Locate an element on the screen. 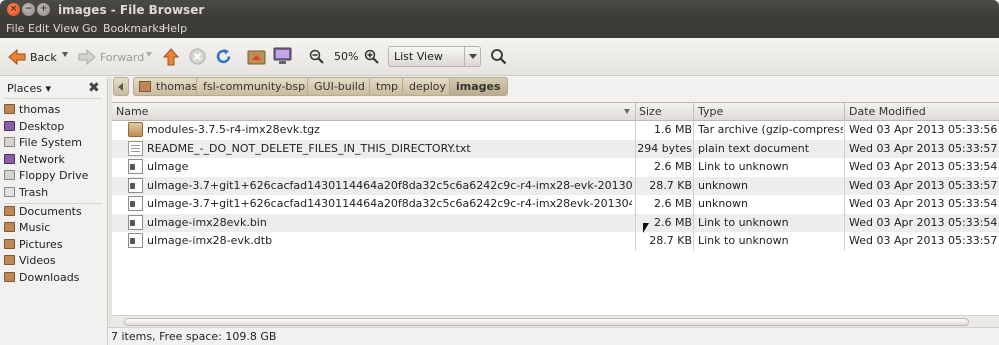 The height and width of the screenshot is (345, 999). file-date: Wed 03 Apr 2013 05:33:56 AM C is located at coordinates (924, 129).